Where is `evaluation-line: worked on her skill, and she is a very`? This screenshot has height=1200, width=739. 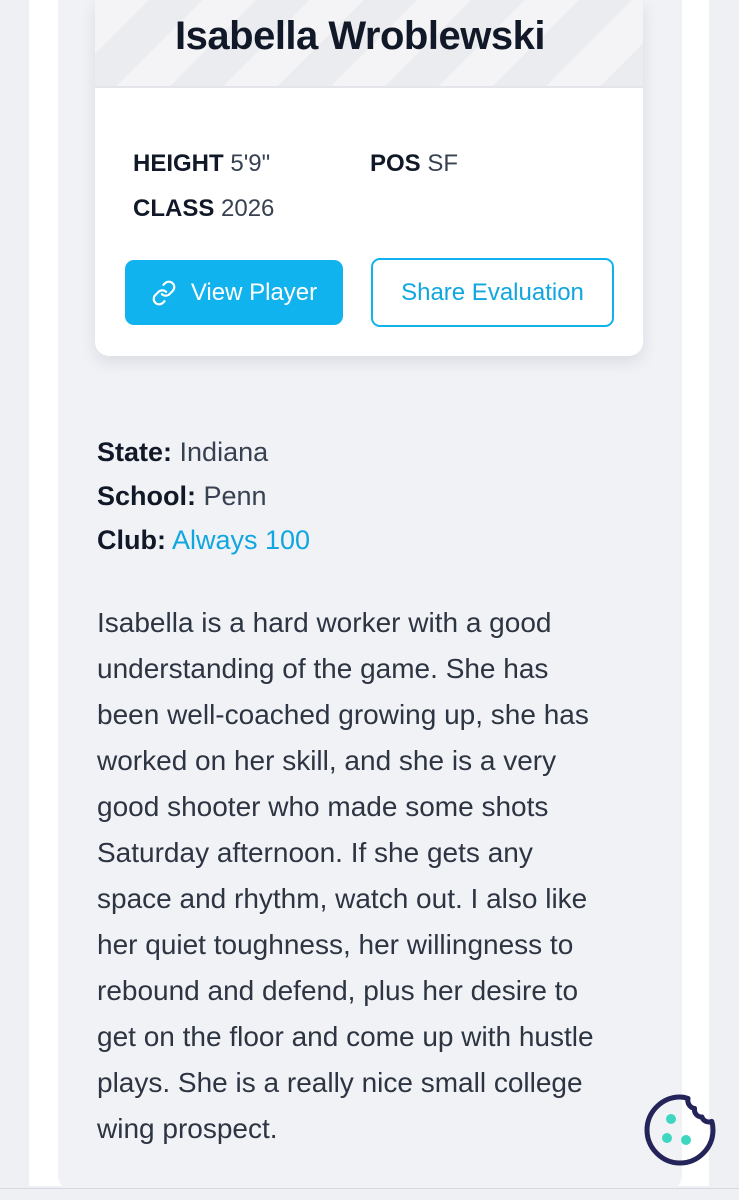
evaluation-line: worked on her skill, and she is a very is located at coordinates (327, 760).